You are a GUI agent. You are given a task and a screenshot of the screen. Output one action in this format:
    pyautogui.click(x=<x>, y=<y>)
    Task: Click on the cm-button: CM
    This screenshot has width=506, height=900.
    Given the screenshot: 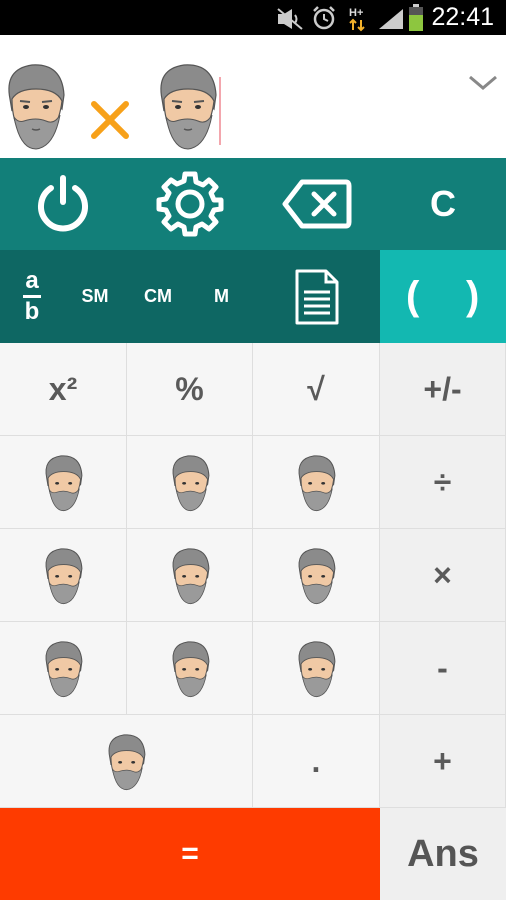 What is the action you would take?
    pyautogui.click(x=158, y=296)
    